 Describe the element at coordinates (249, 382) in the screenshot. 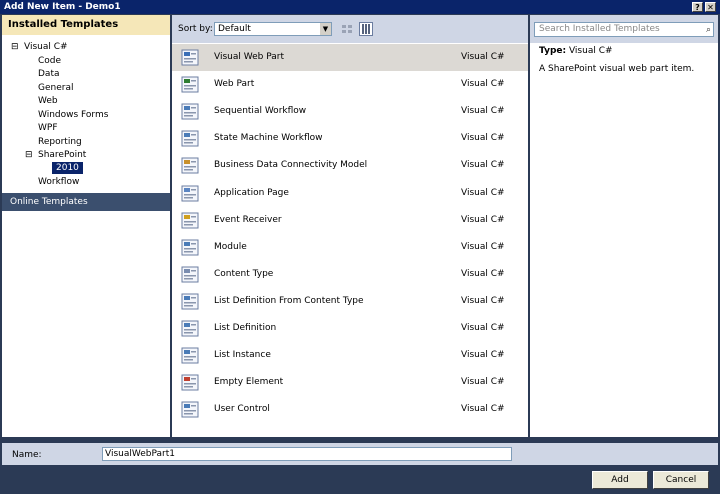

I see `template-name: Empty Element` at that location.